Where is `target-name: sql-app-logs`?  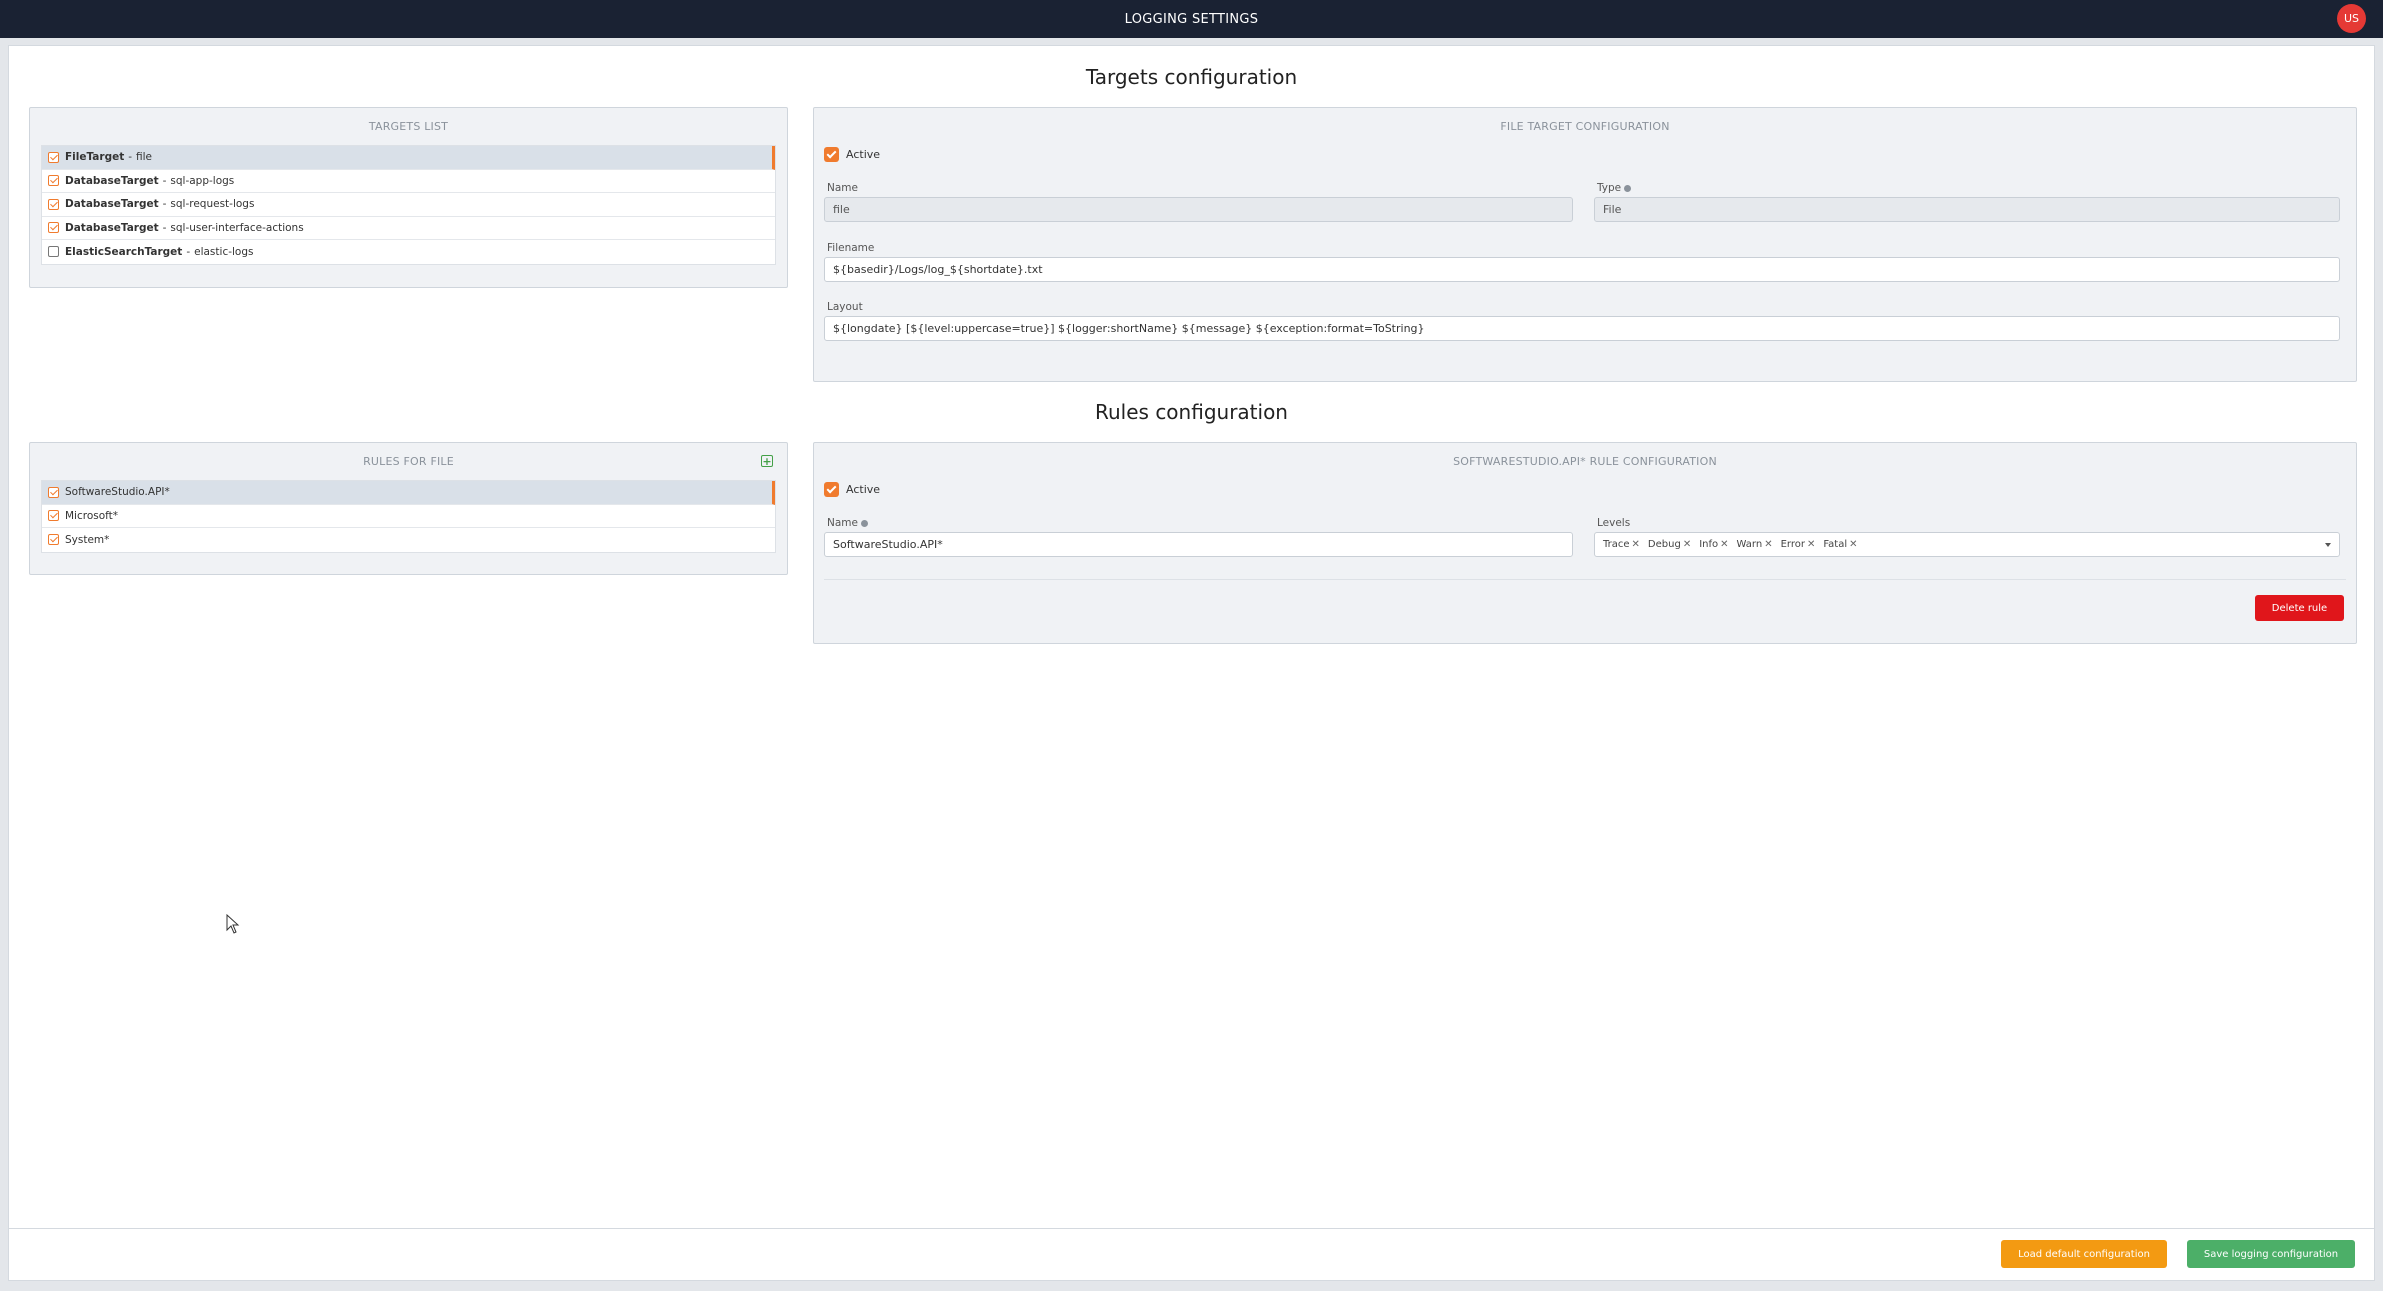
target-name: sql-app-logs is located at coordinates (202, 180).